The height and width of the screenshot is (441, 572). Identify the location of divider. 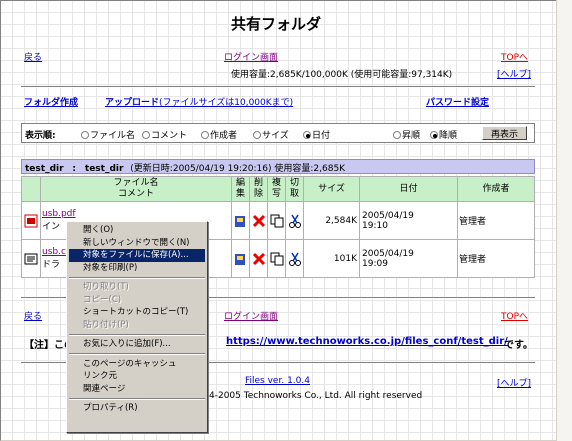
(278, 87).